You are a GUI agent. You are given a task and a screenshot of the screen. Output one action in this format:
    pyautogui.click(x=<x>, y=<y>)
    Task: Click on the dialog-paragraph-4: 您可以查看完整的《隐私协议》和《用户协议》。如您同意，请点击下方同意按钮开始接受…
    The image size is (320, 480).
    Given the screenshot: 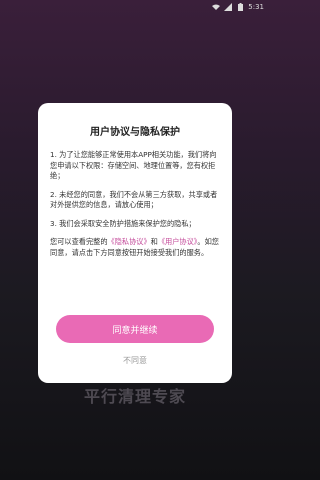 What is the action you would take?
    pyautogui.click(x=135, y=247)
    